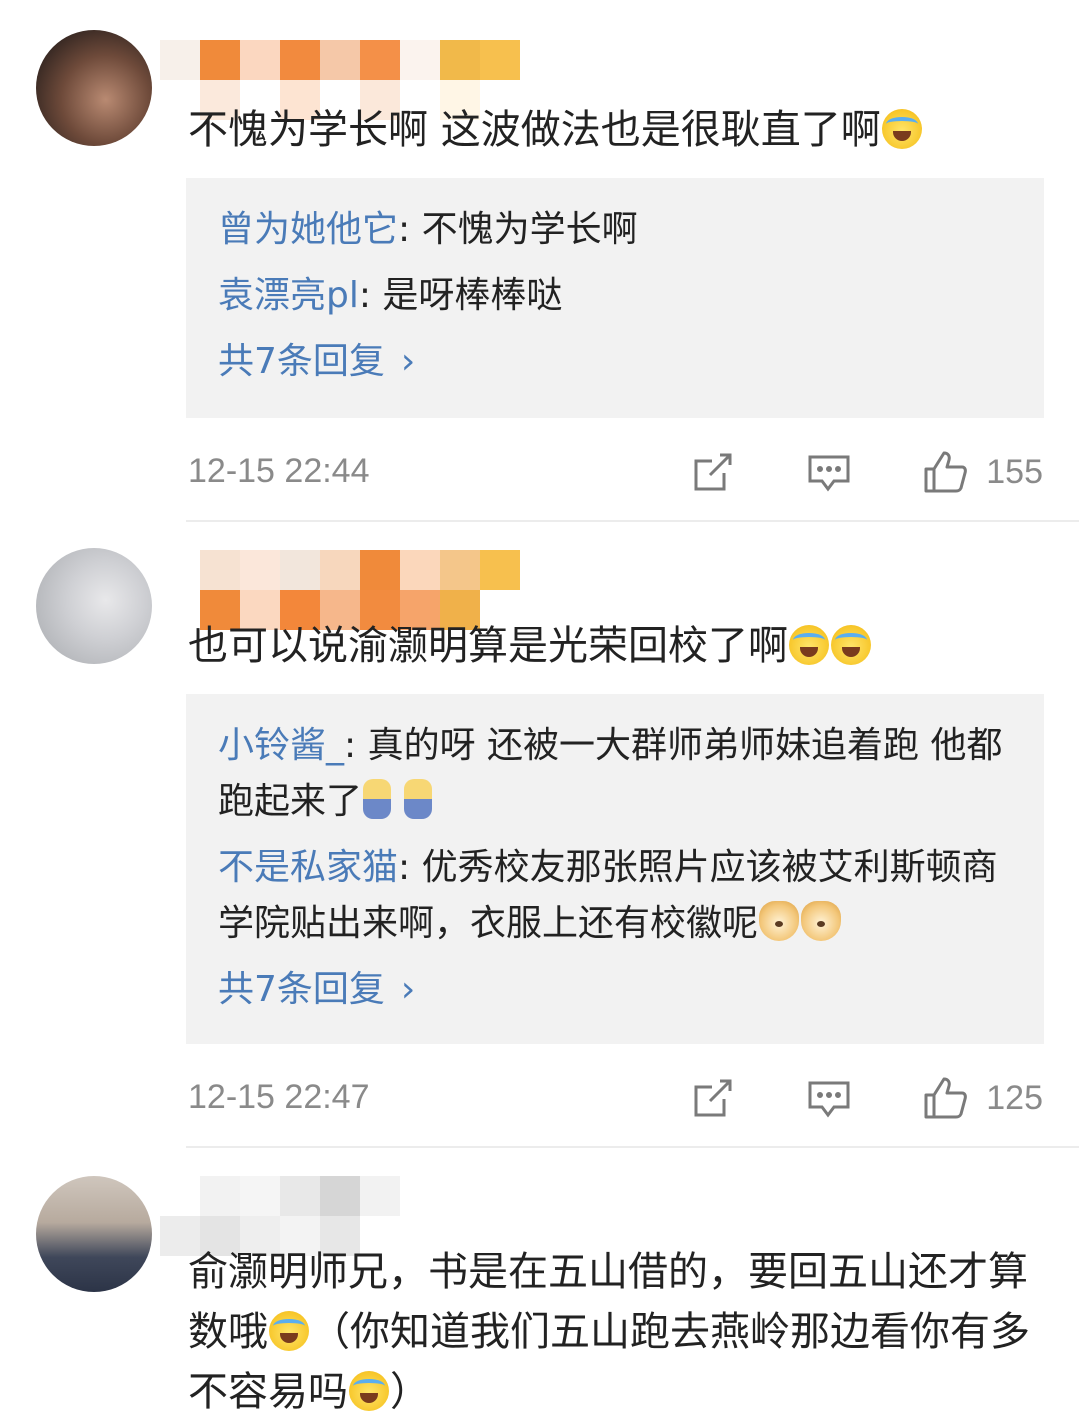  What do you see at coordinates (279, 471) in the screenshot?
I see `timestamp: 12-15 22:44` at bounding box center [279, 471].